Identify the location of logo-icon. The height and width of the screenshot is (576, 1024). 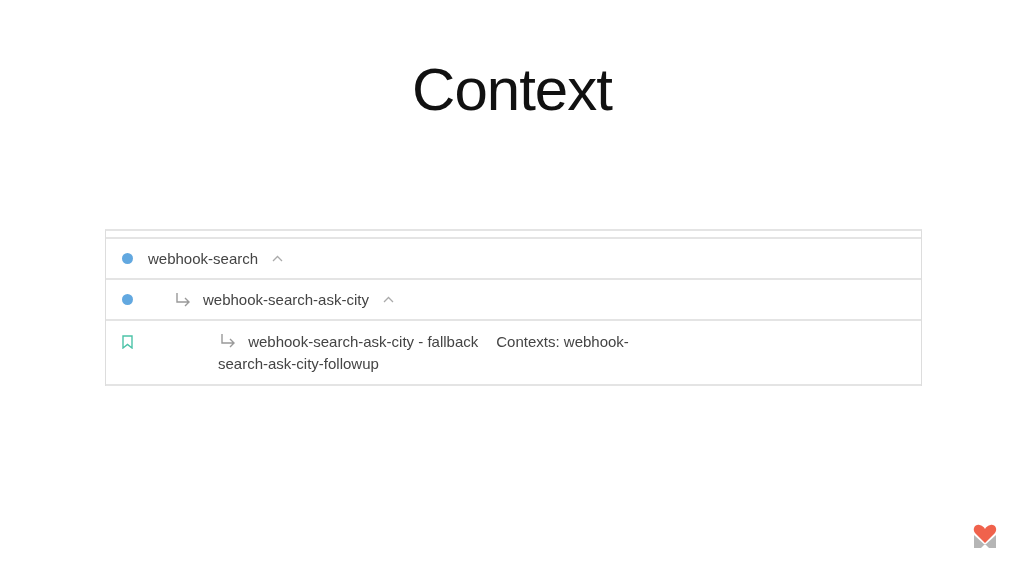
(985, 536).